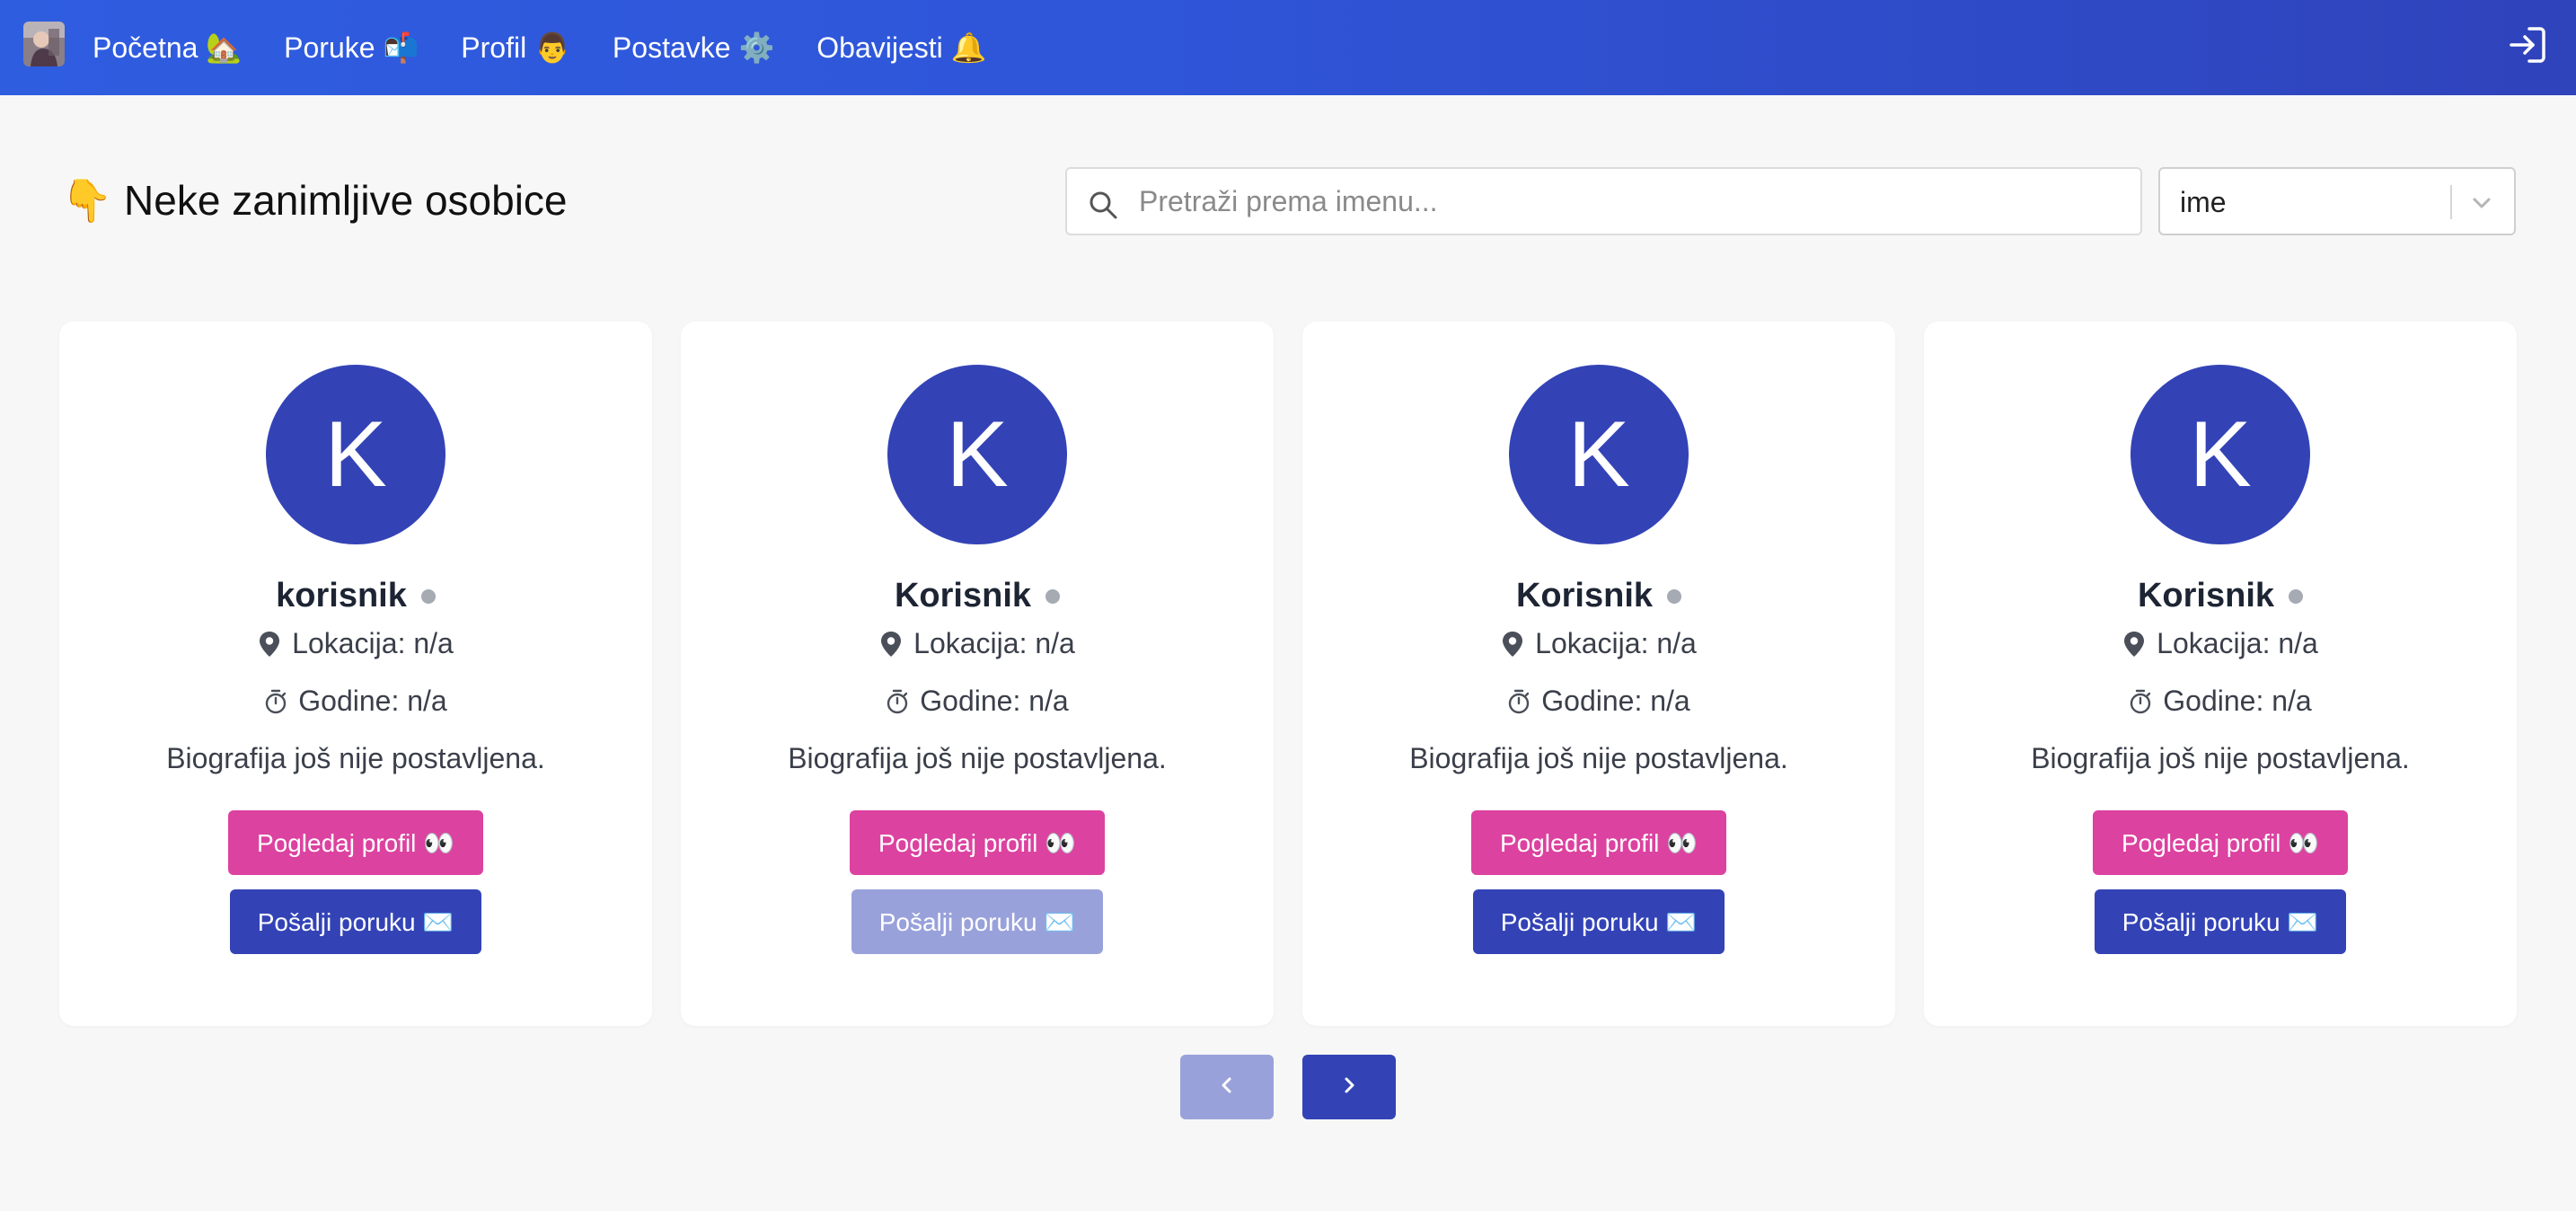 This screenshot has width=2576, height=1211. Describe the element at coordinates (2527, 44) in the screenshot. I see `logout-icon` at that location.